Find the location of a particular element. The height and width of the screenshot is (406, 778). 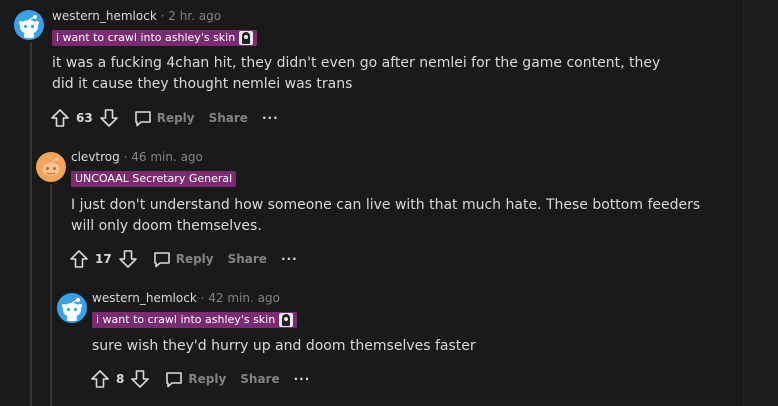

comment-meta: western_hemlock · 2 hr. ago is located at coordinates (136, 16).